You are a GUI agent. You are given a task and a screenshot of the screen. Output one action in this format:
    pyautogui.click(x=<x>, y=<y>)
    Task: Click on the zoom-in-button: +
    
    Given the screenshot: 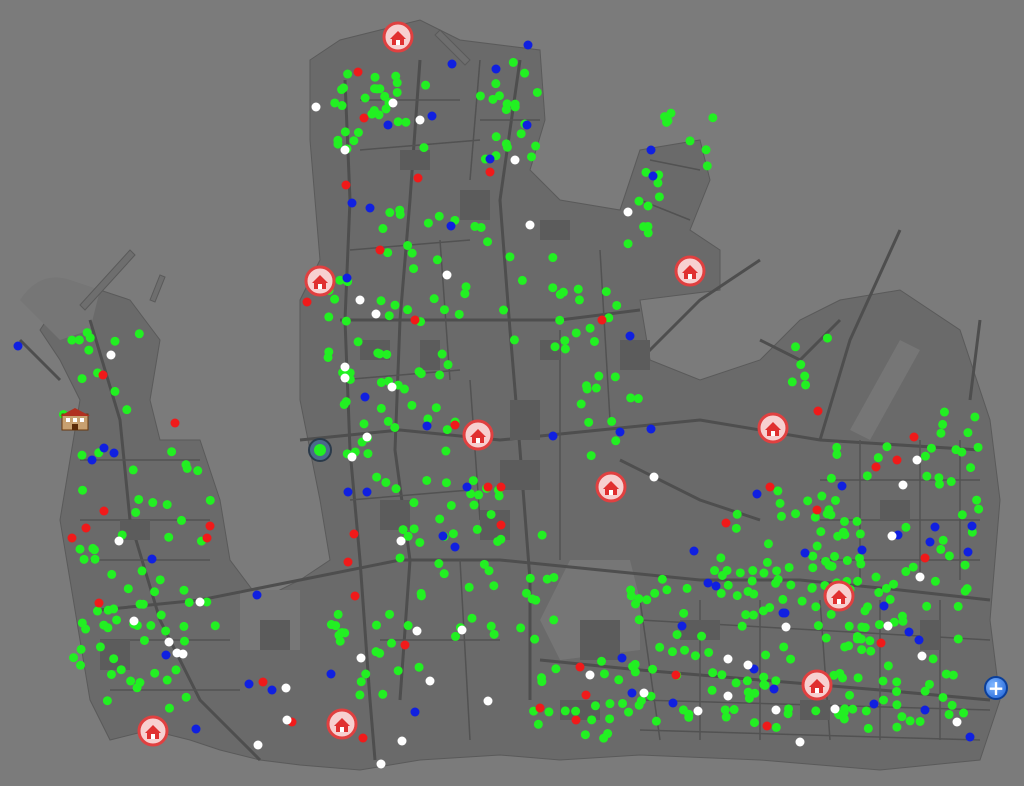 What is the action you would take?
    pyautogui.click(x=996, y=688)
    